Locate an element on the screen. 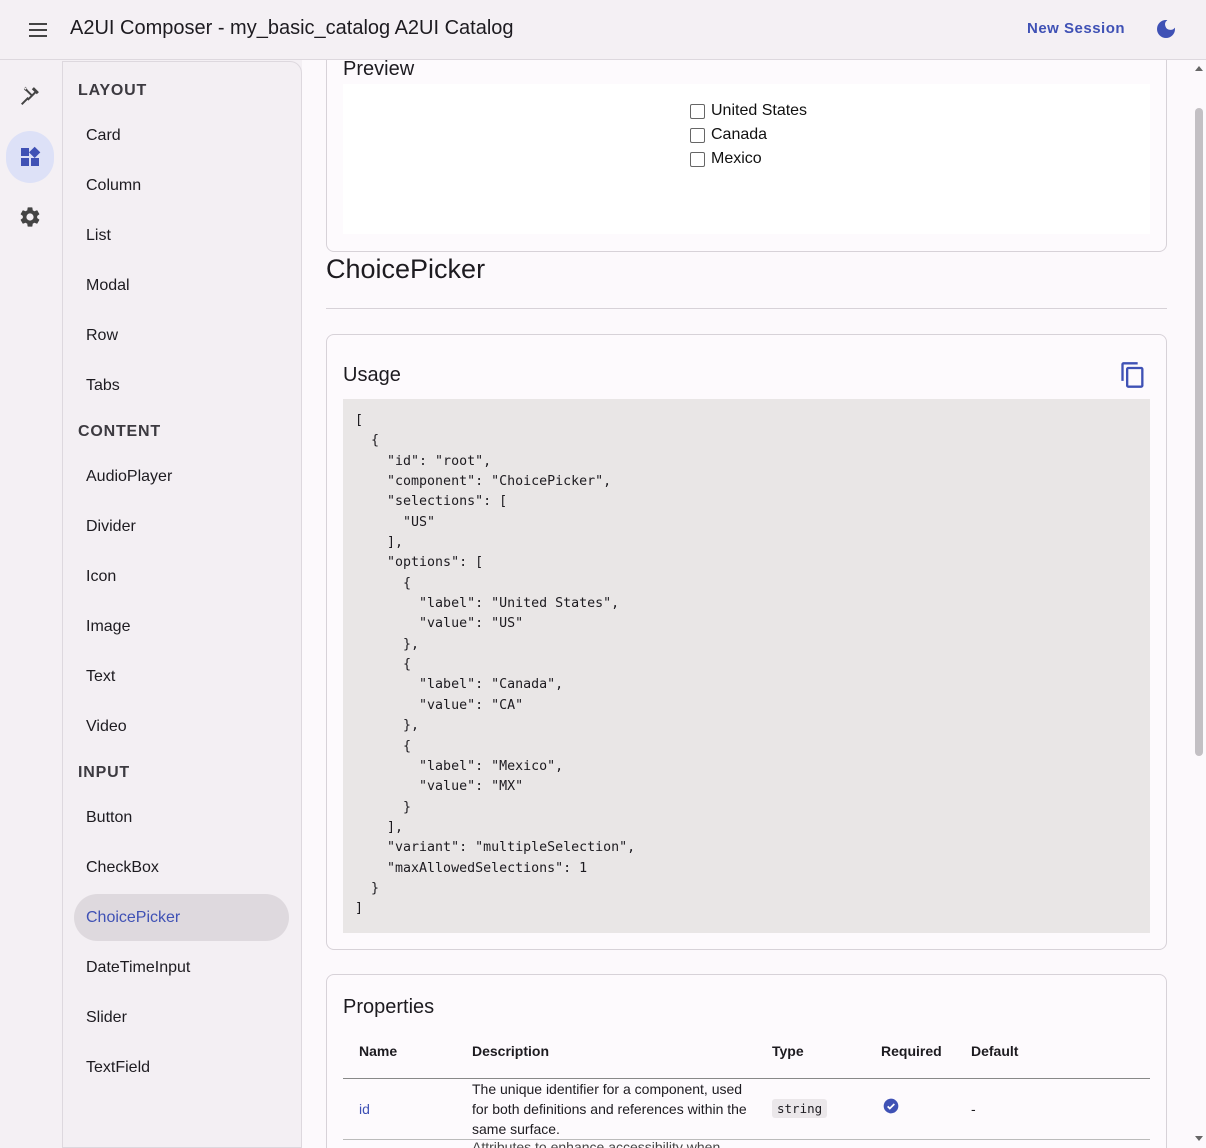 Image resolution: width=1206 pixels, height=1148 pixels. copy-icon is located at coordinates (1133, 375).